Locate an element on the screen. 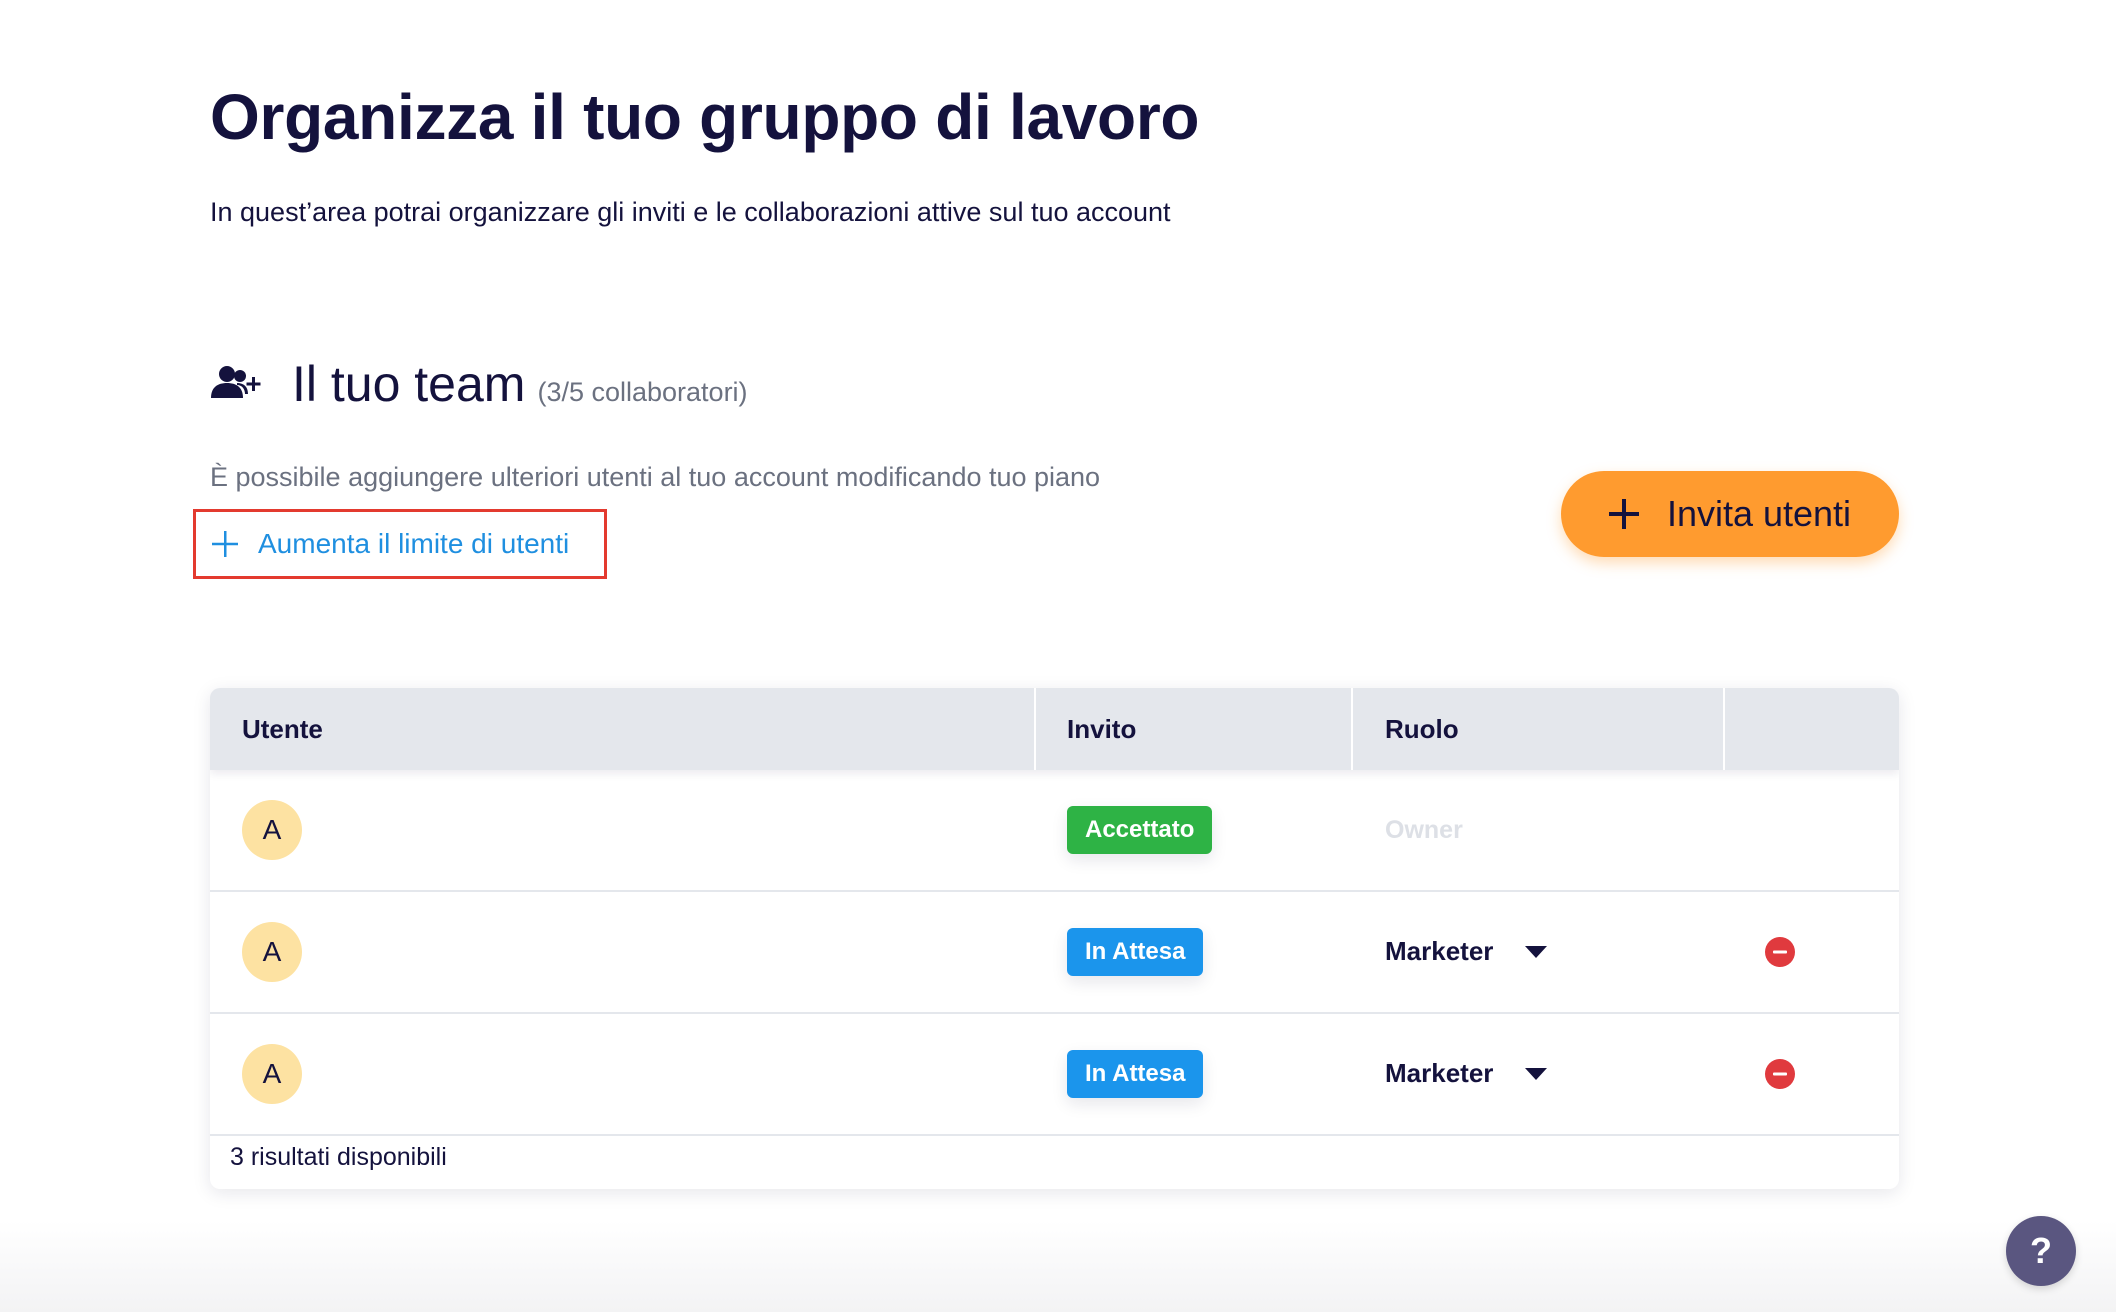 The width and height of the screenshot is (2116, 1312). increase-user-limit-link: Aumenta il limite di utenti is located at coordinates (400, 544).